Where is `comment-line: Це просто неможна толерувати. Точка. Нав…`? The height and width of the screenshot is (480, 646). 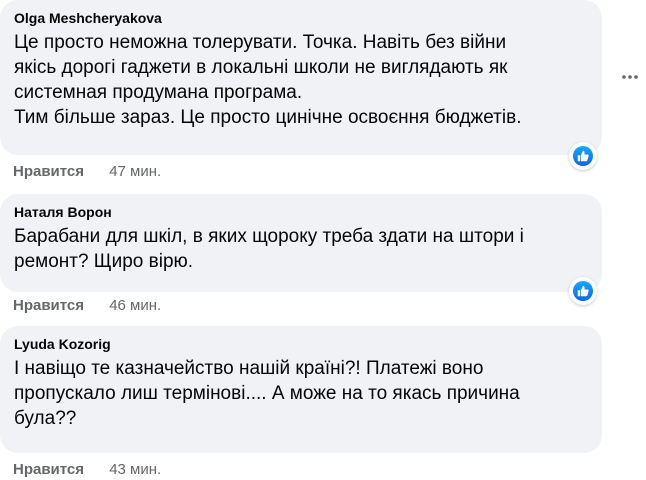
comment-line: Це просто неможна толерувати. Точка. Нав… is located at coordinates (260, 42).